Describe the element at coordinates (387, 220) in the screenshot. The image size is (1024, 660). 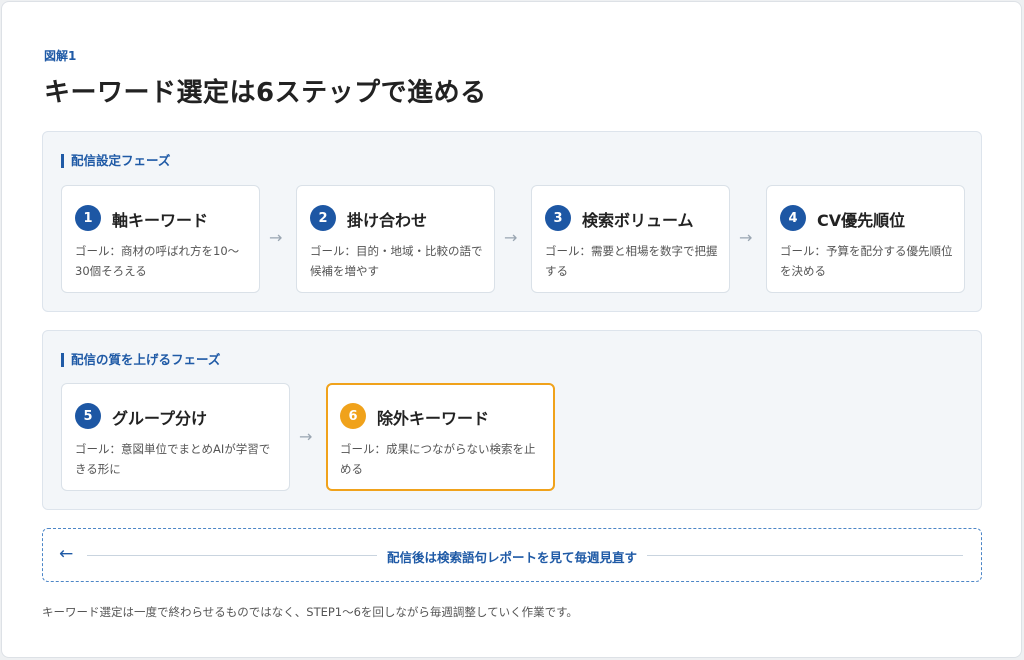
I see `step-title: 掛け合わせ` at that location.